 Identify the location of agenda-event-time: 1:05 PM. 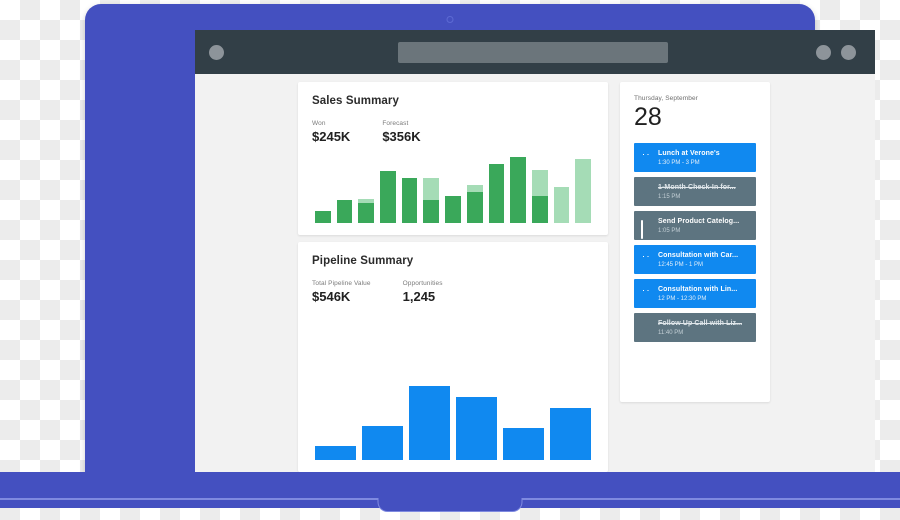
(669, 230).